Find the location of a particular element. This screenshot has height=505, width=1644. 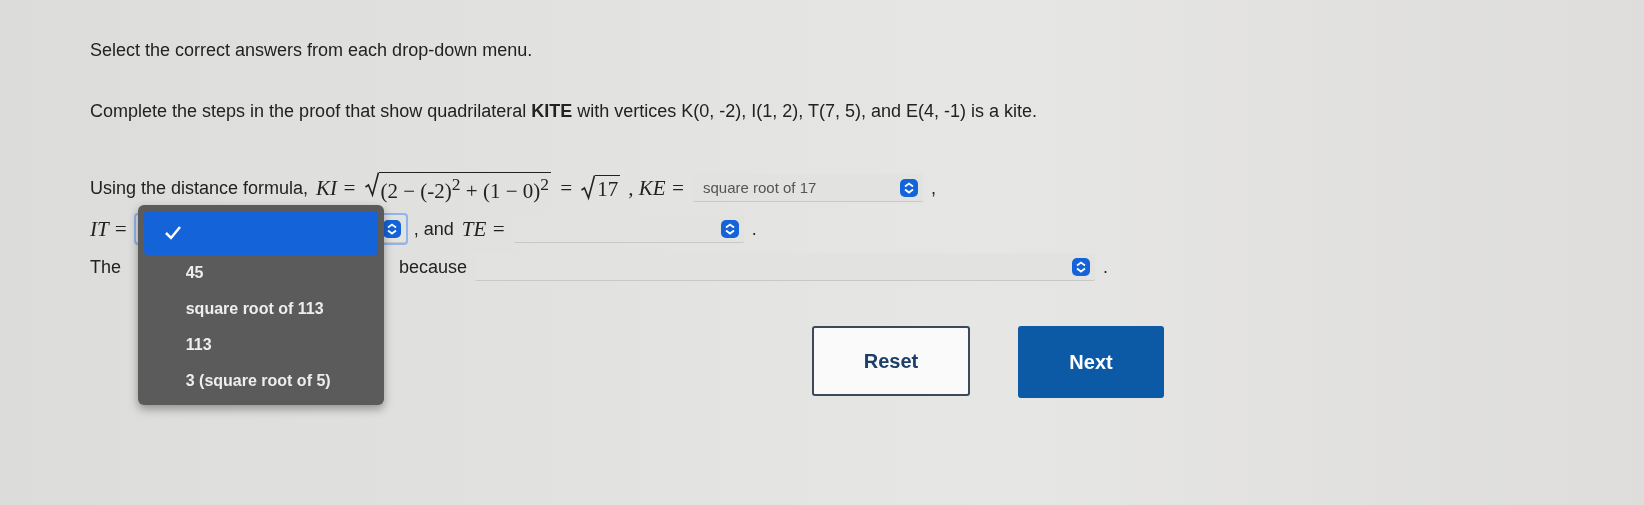

math-text: IT = is located at coordinates (109, 229).